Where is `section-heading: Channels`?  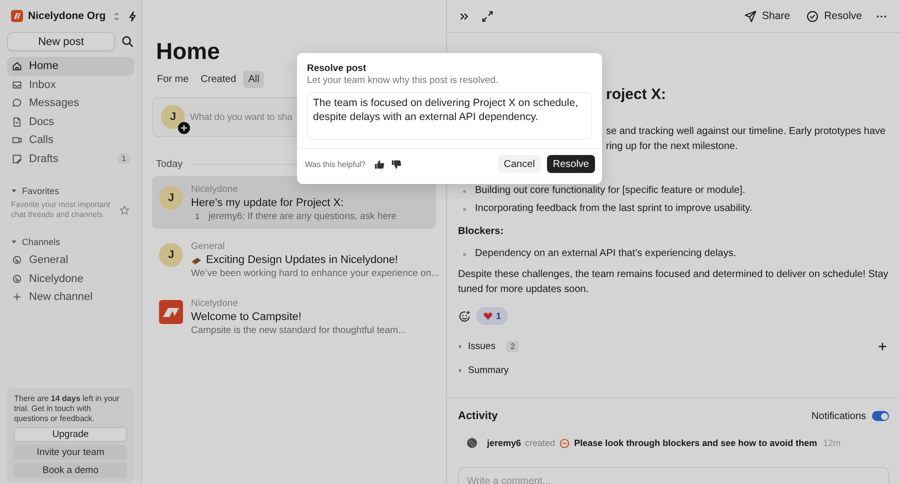 section-heading: Channels is located at coordinates (41, 242).